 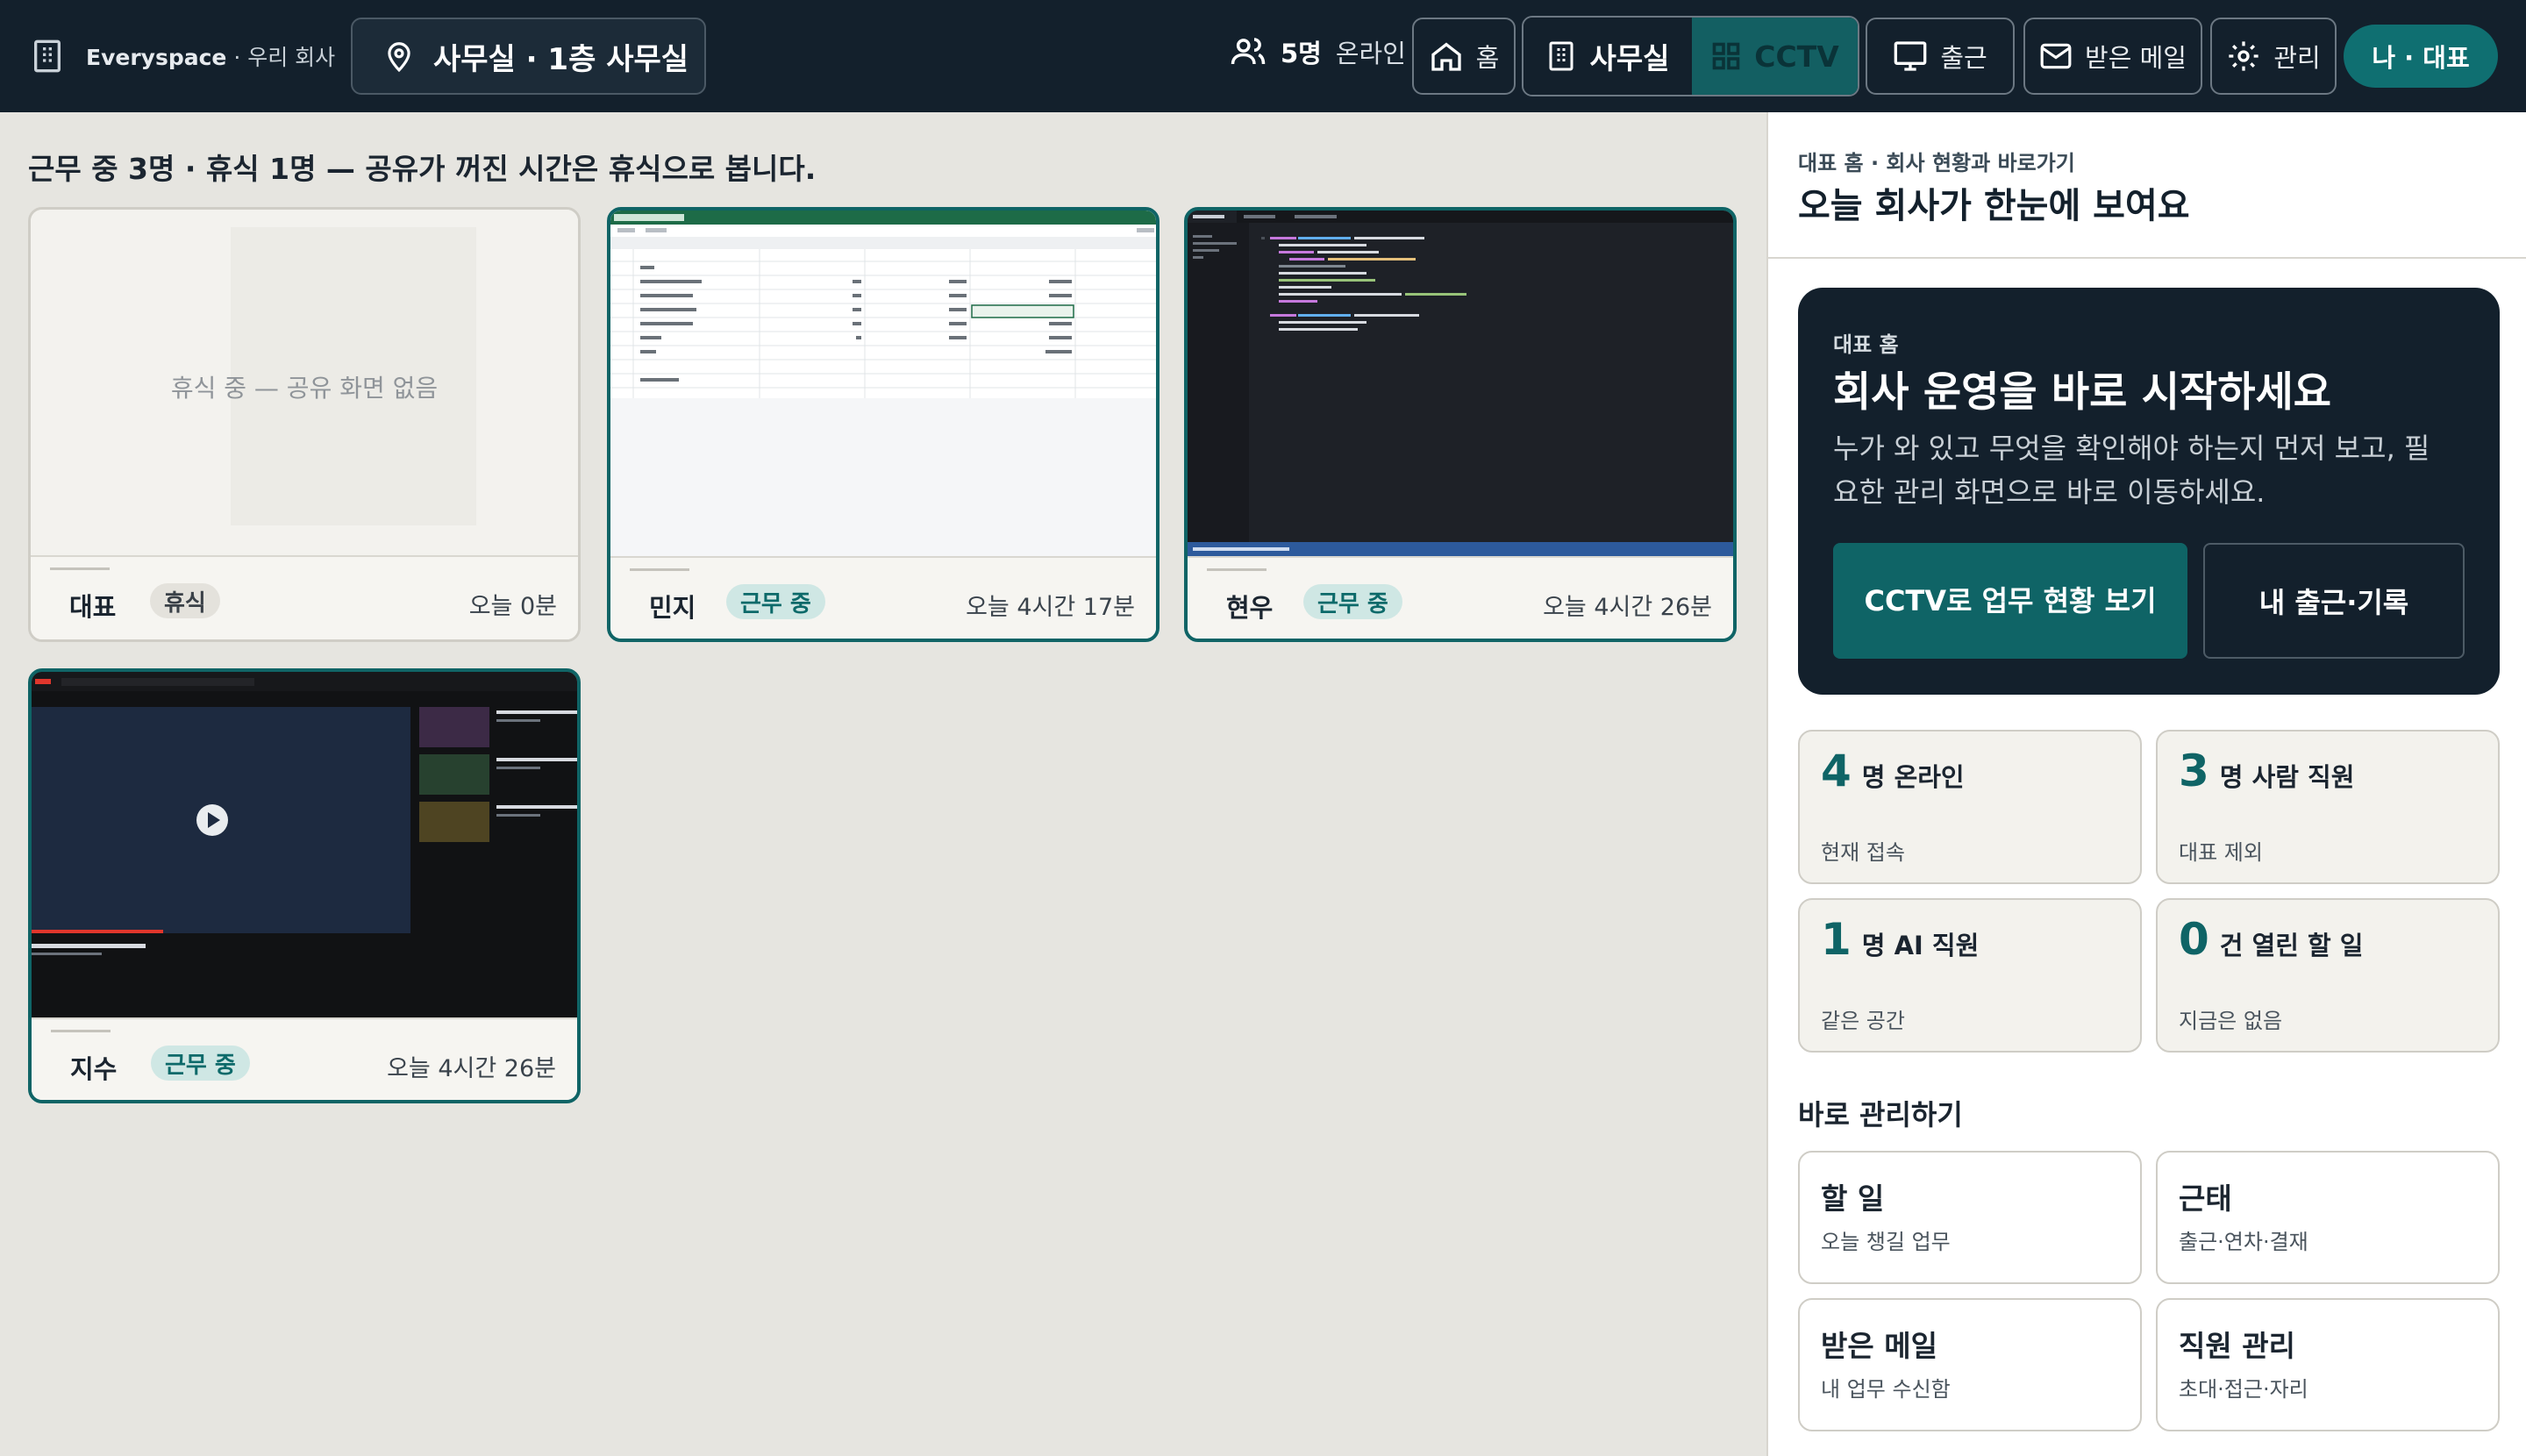 What do you see at coordinates (2421, 56) in the screenshot?
I see `profile-button: 나 · 대표` at bounding box center [2421, 56].